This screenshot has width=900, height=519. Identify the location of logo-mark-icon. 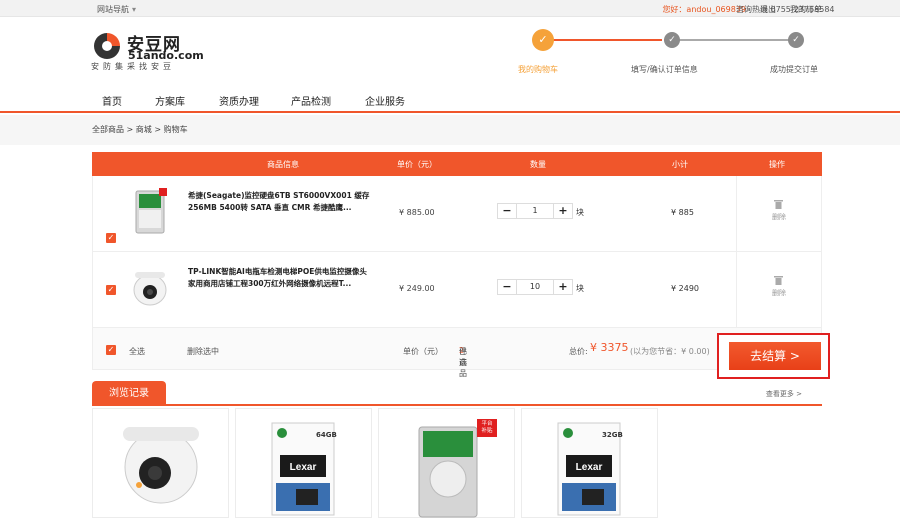
(107, 46).